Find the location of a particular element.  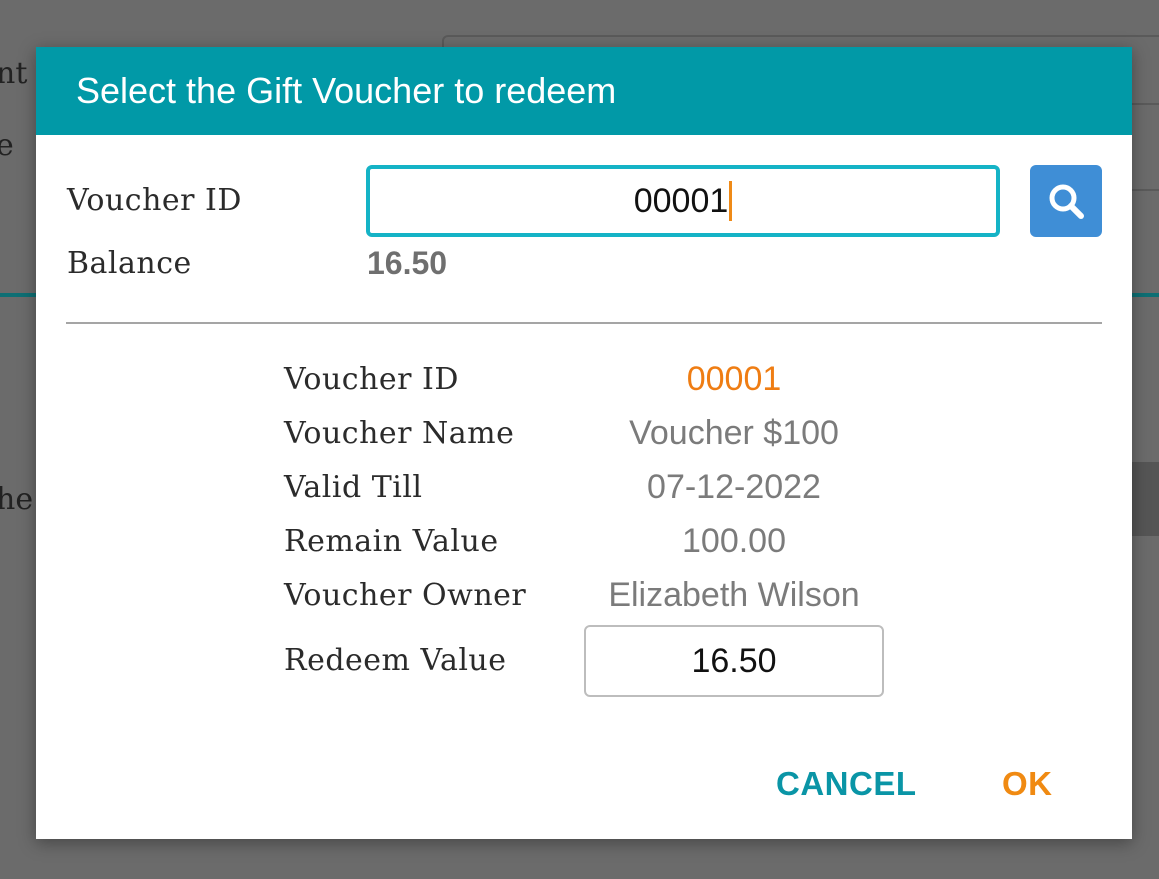

search-icon is located at coordinates (1066, 201).